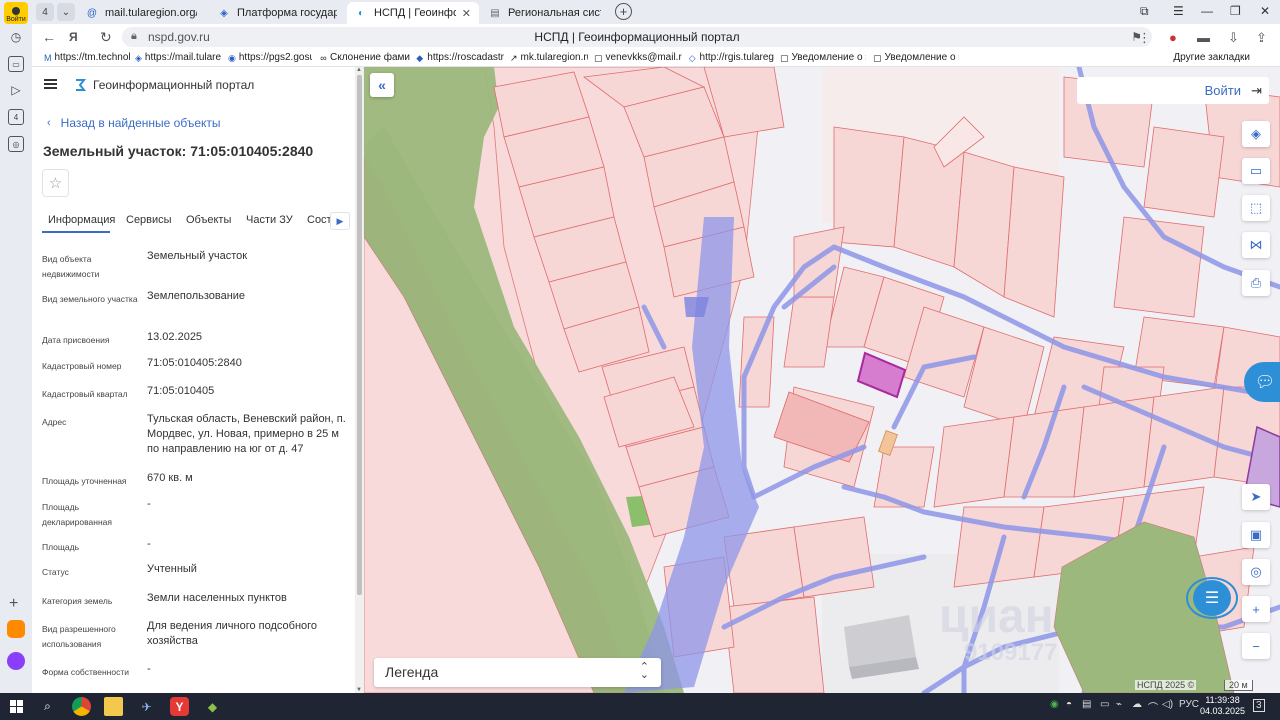  I want to click on picture-in-picture-icon: ▣, so click(1256, 535).